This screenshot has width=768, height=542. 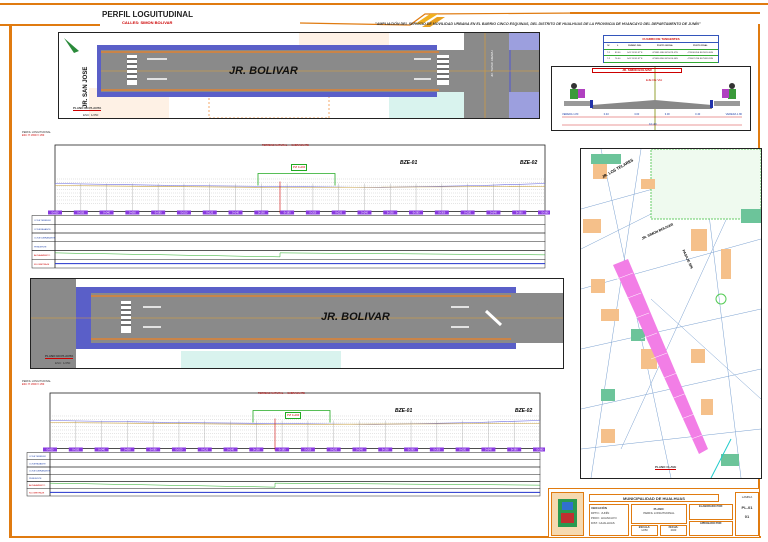 What do you see at coordinates (603, 523) in the screenshot?
I see `field-district: DIST.: HUALHUAS` at bounding box center [603, 523].